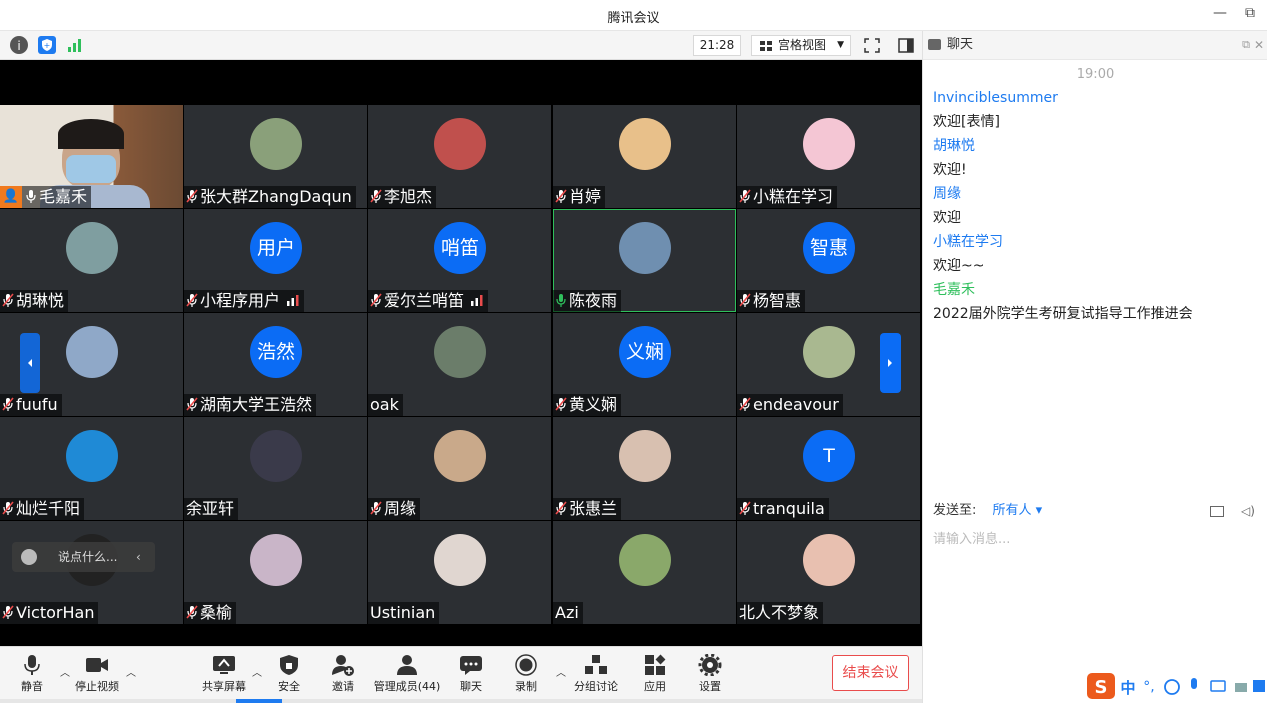  What do you see at coordinates (585, 196) in the screenshot?
I see `participant-name: 肖婷` at bounding box center [585, 196].